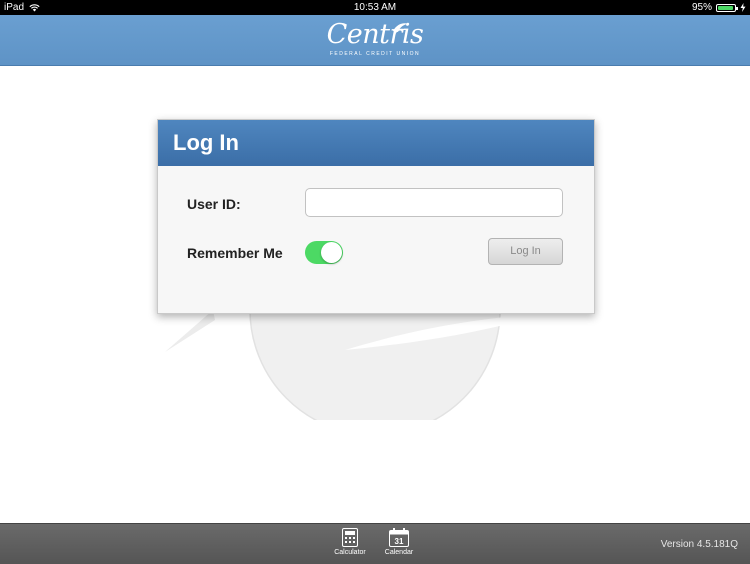  I want to click on status-bar: iPad 10:53 AM 95%, so click(375, 7).